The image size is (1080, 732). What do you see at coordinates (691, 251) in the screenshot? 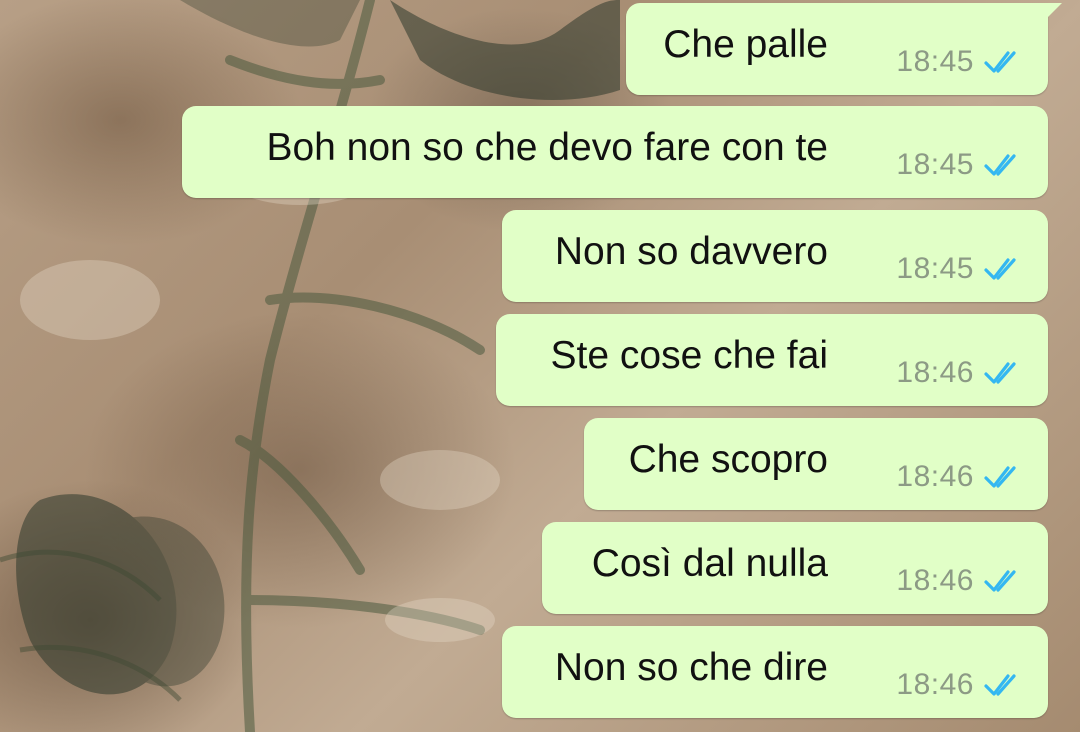
I see `message-text: Non so davvero` at bounding box center [691, 251].